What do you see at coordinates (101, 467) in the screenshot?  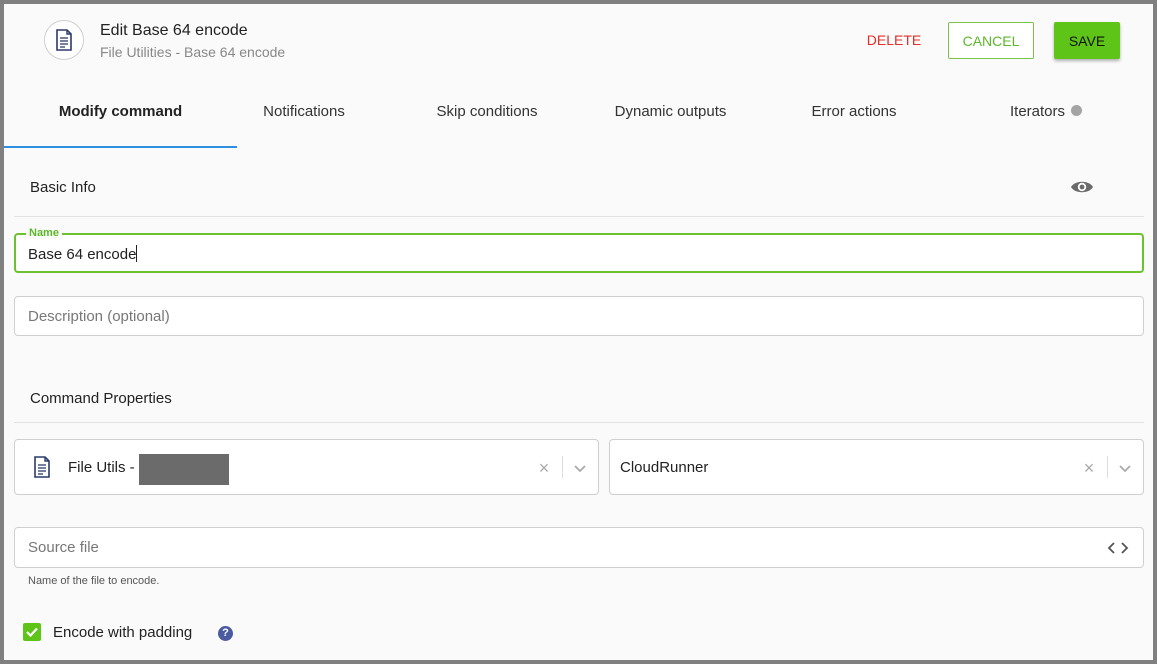 I see `integration-select-value: File Utils -` at bounding box center [101, 467].